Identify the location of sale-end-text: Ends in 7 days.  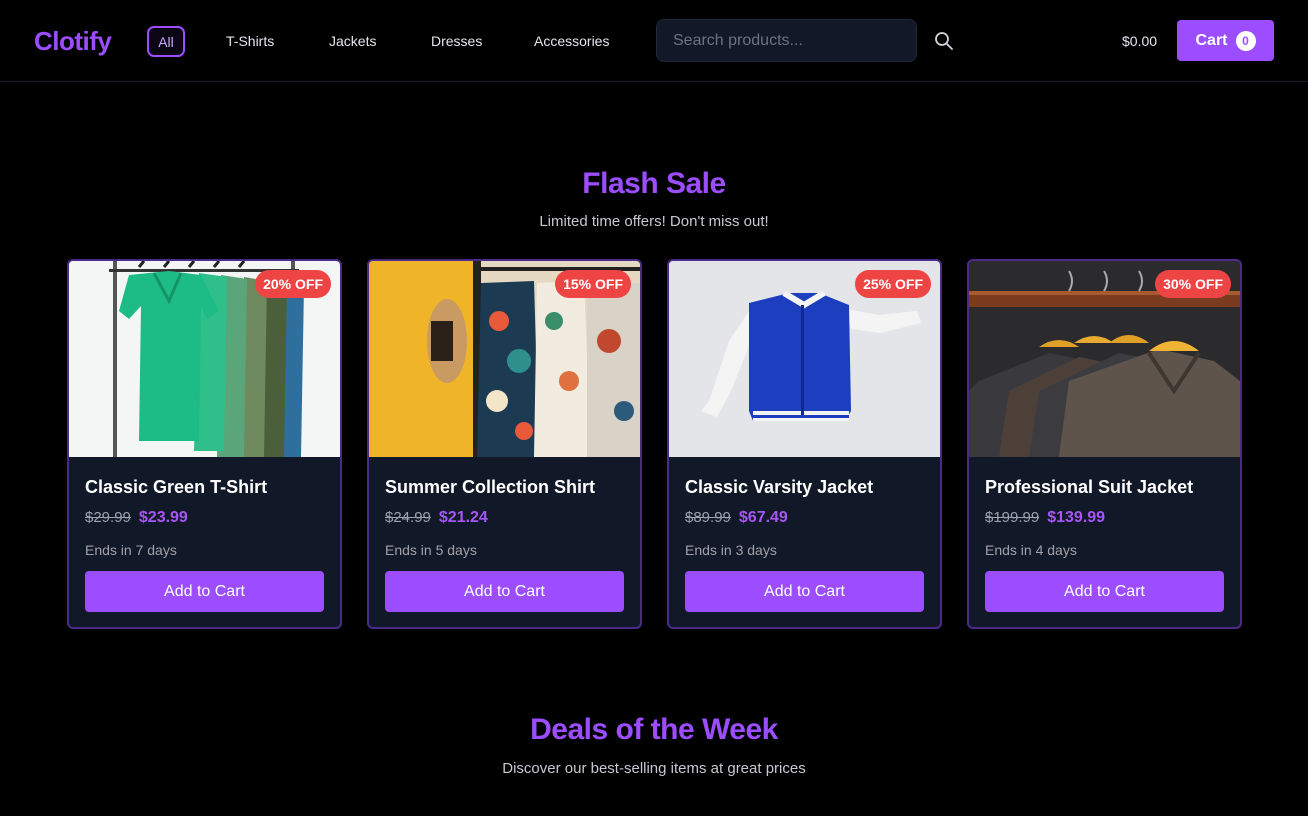
(131, 550).